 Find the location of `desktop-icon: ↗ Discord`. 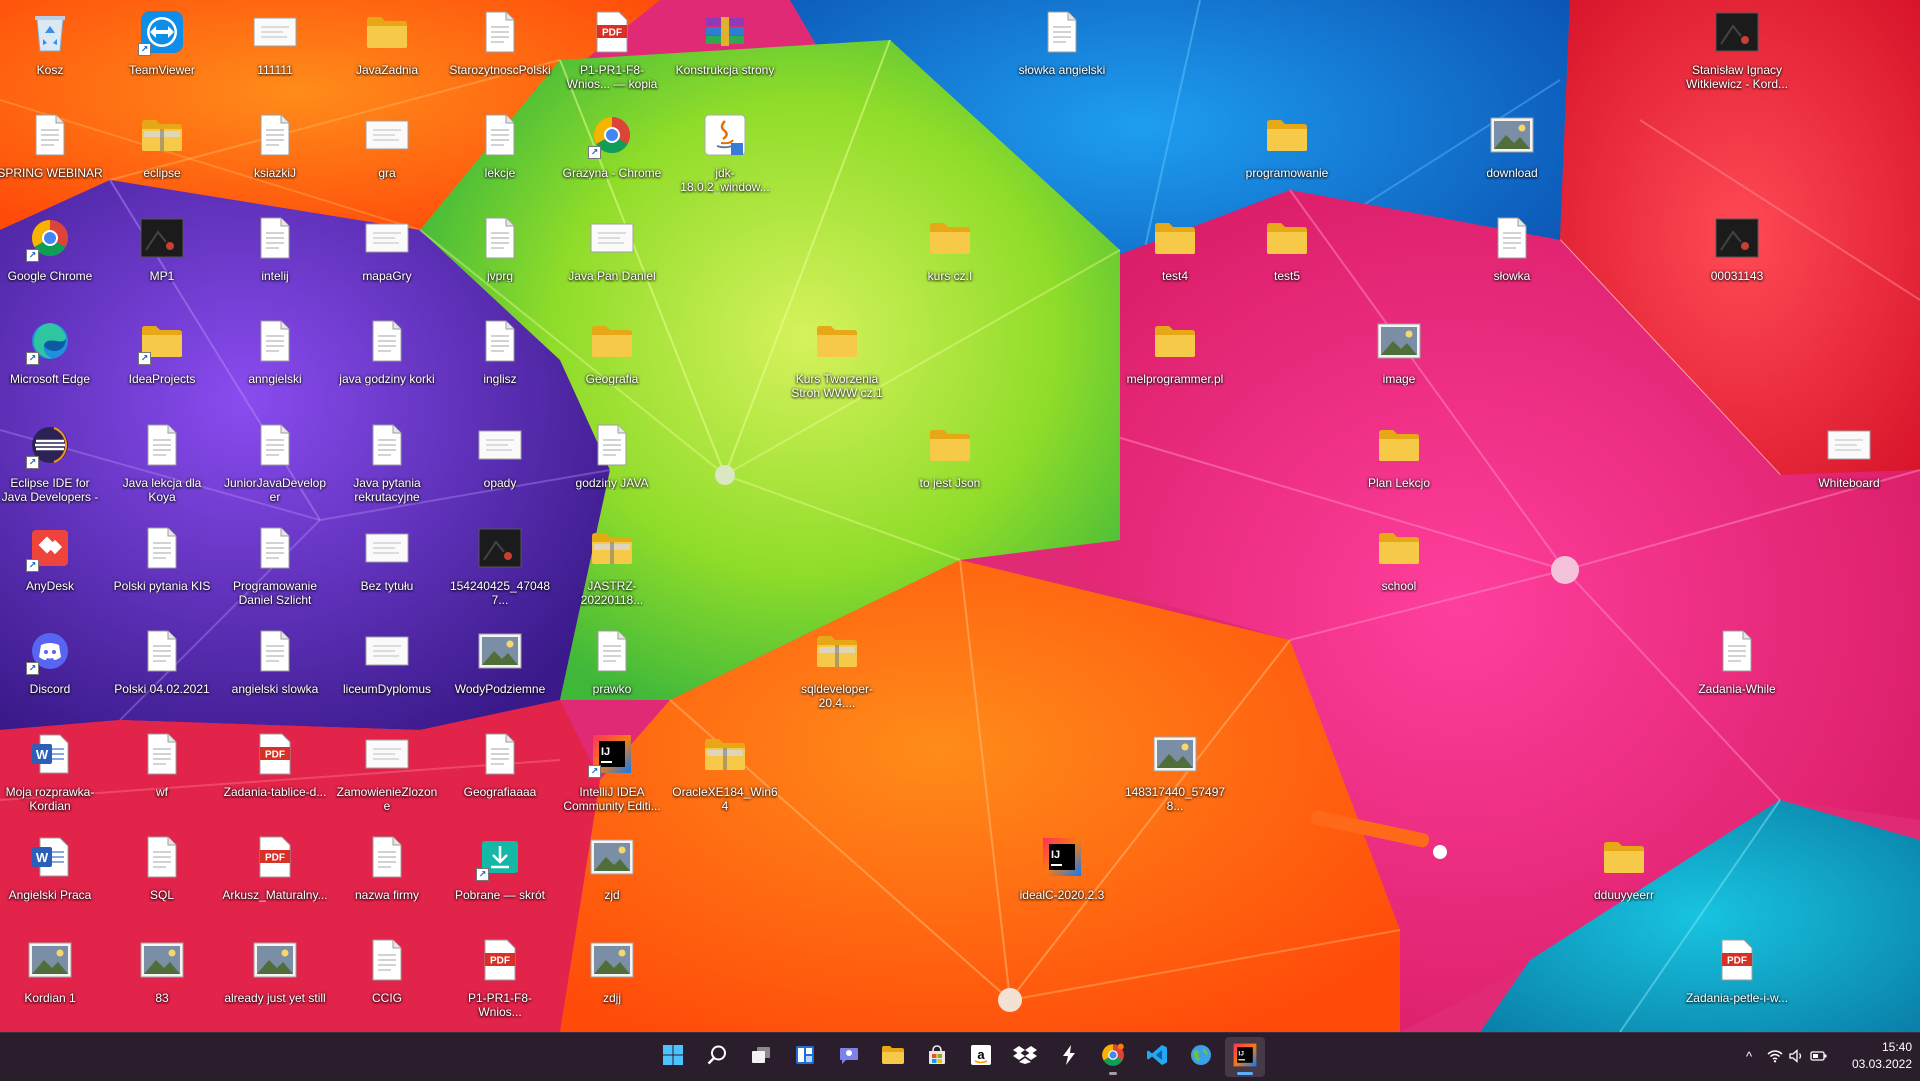

desktop-icon: ↗ Discord is located at coordinates (52, 671).